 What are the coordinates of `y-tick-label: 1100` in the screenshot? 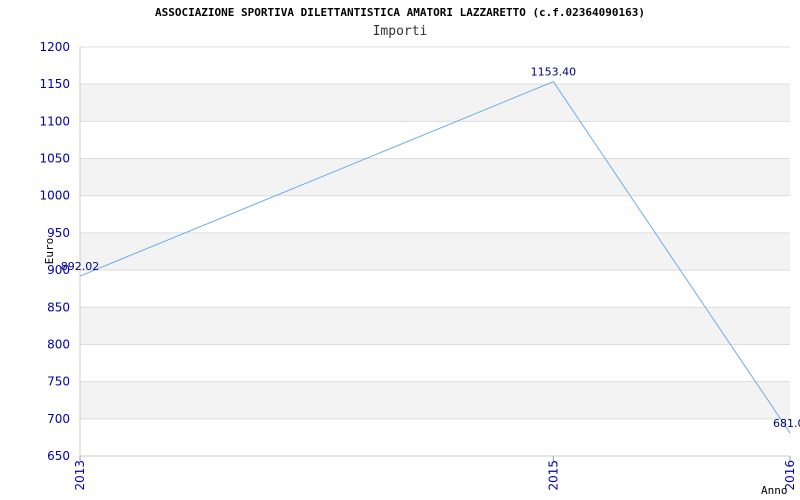 It's located at (54, 121).